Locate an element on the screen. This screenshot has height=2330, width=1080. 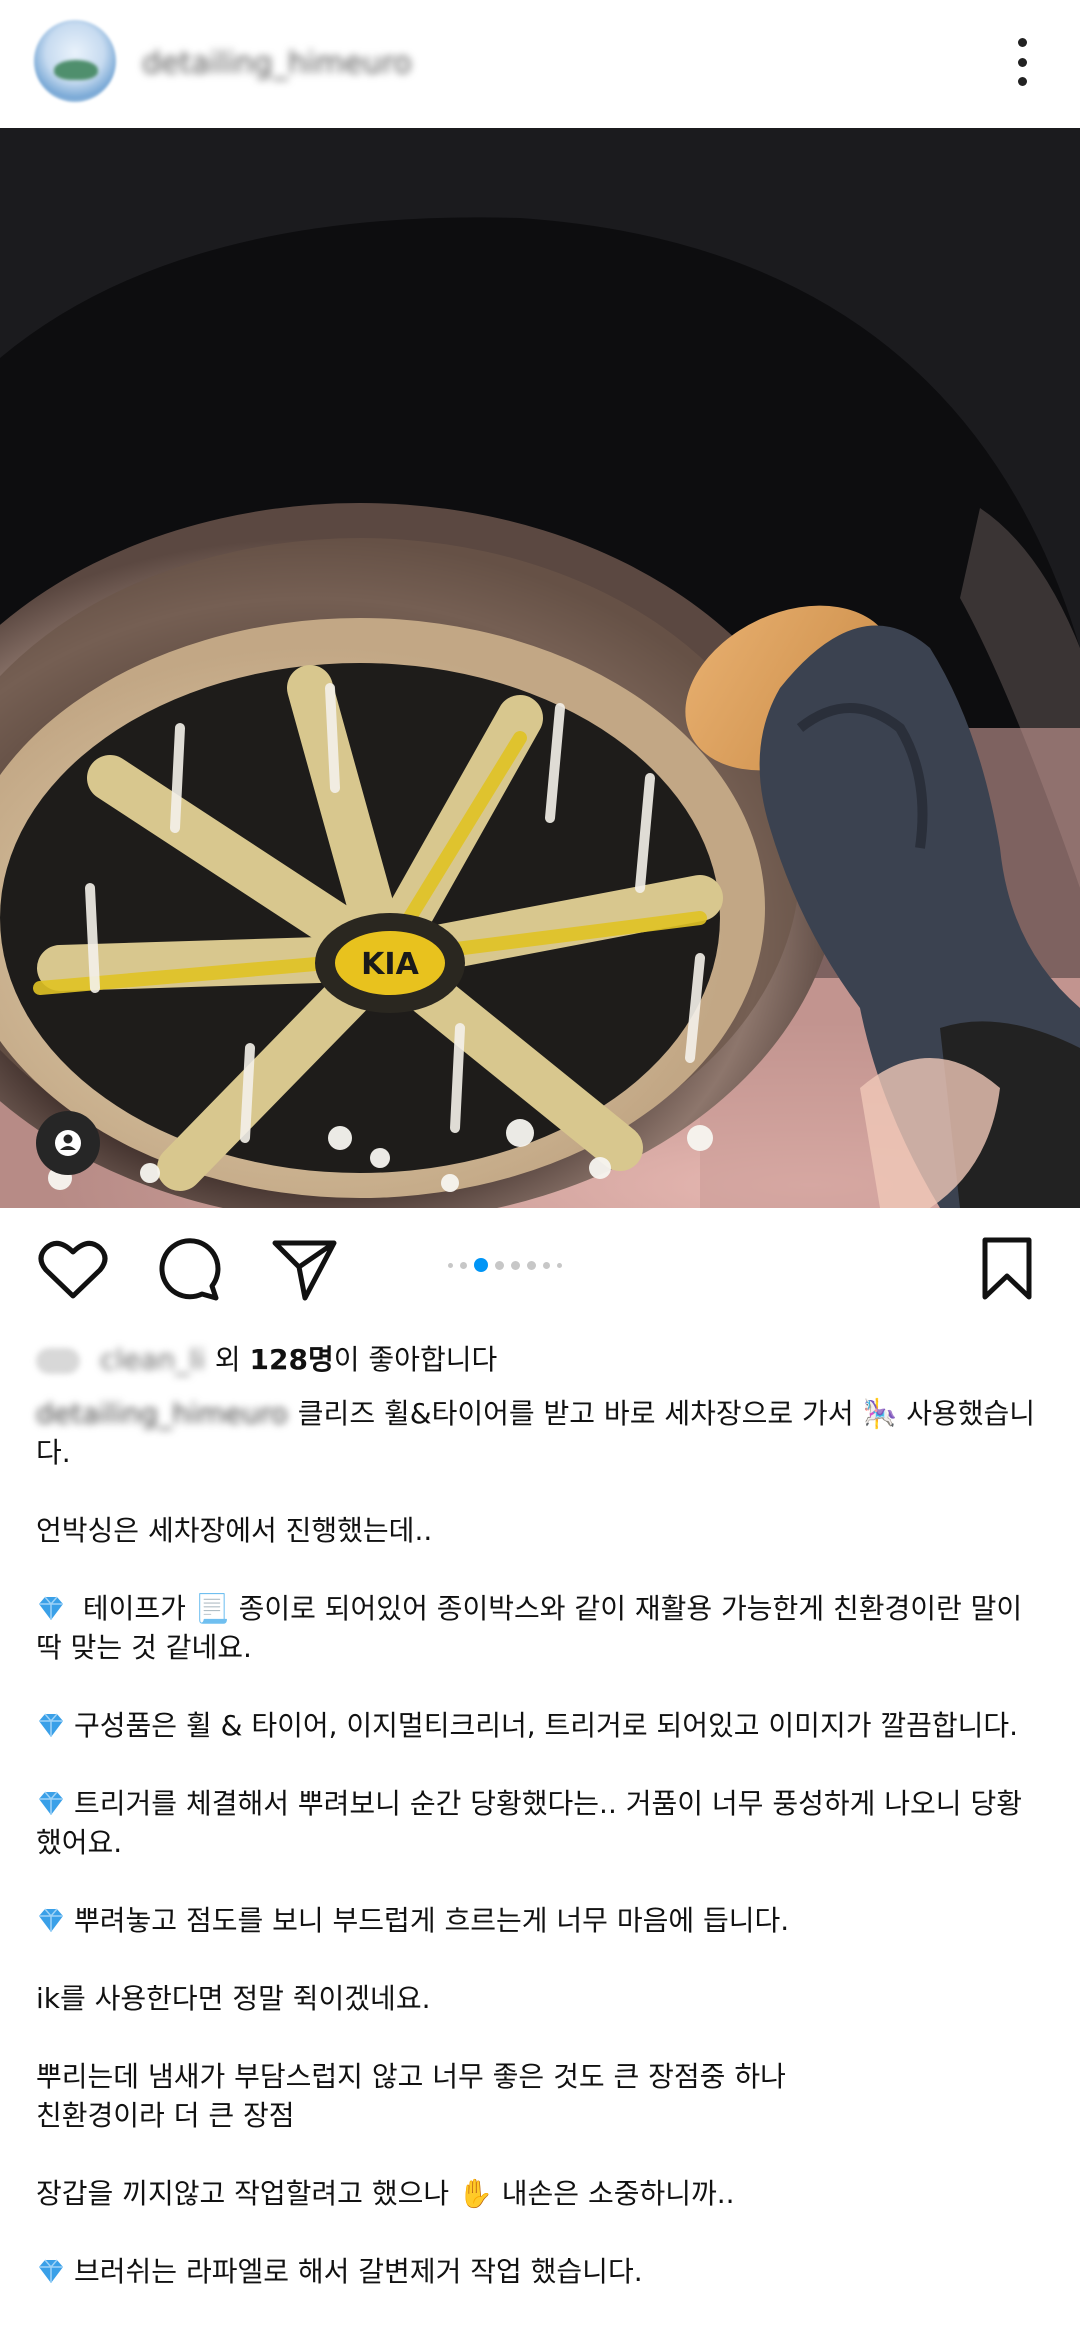
caption-line: 언박싱은 세차장에서 진행했는데.. is located at coordinates (234, 1530).